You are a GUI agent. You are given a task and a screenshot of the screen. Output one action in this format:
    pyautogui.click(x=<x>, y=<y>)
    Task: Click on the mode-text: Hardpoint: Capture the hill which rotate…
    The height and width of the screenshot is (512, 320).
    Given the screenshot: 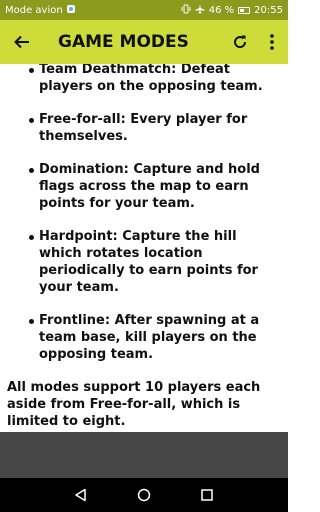 What is the action you would take?
    pyautogui.click(x=148, y=262)
    